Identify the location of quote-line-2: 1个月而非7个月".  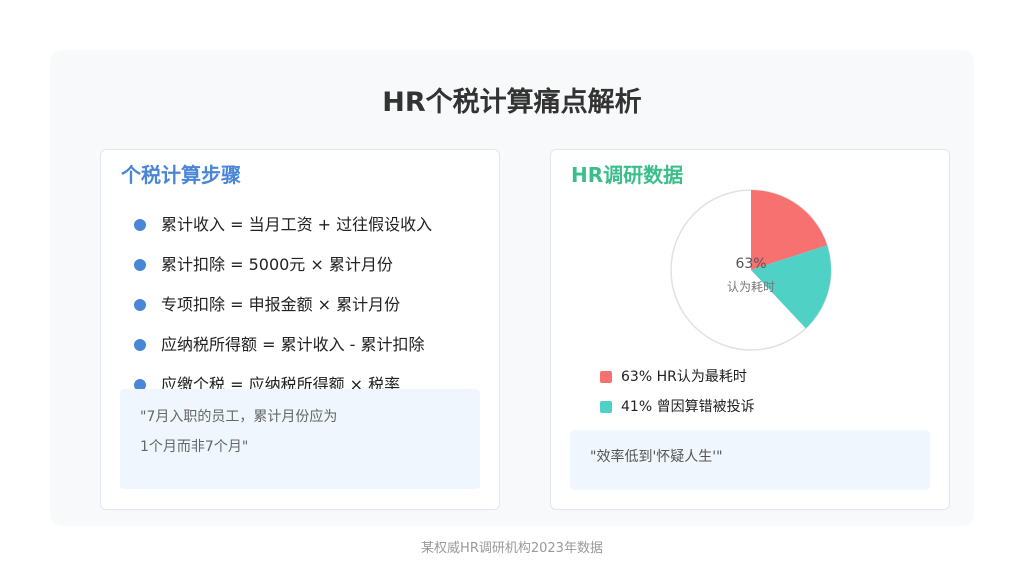
(194, 447).